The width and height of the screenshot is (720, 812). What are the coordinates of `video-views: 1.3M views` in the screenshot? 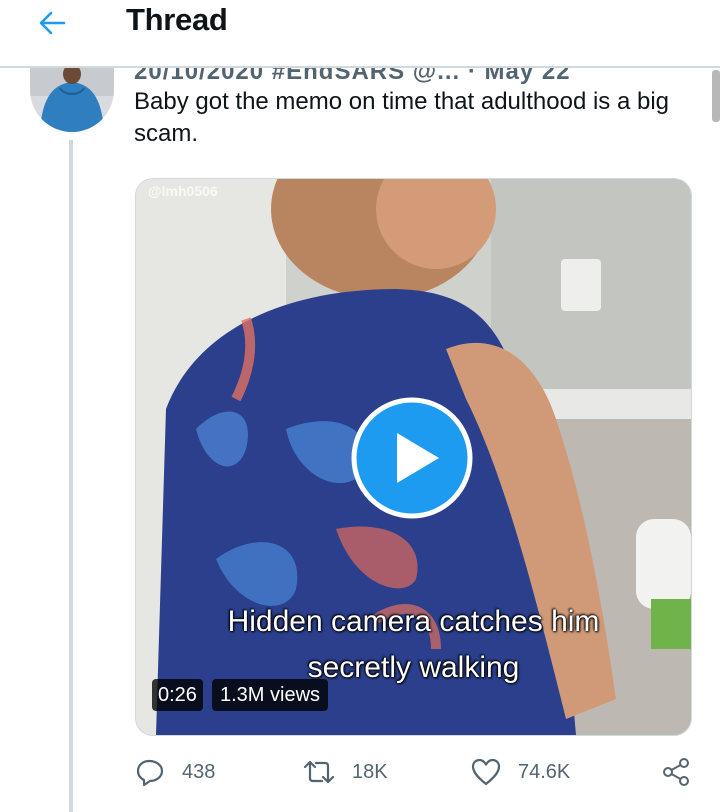 It's located at (270, 695).